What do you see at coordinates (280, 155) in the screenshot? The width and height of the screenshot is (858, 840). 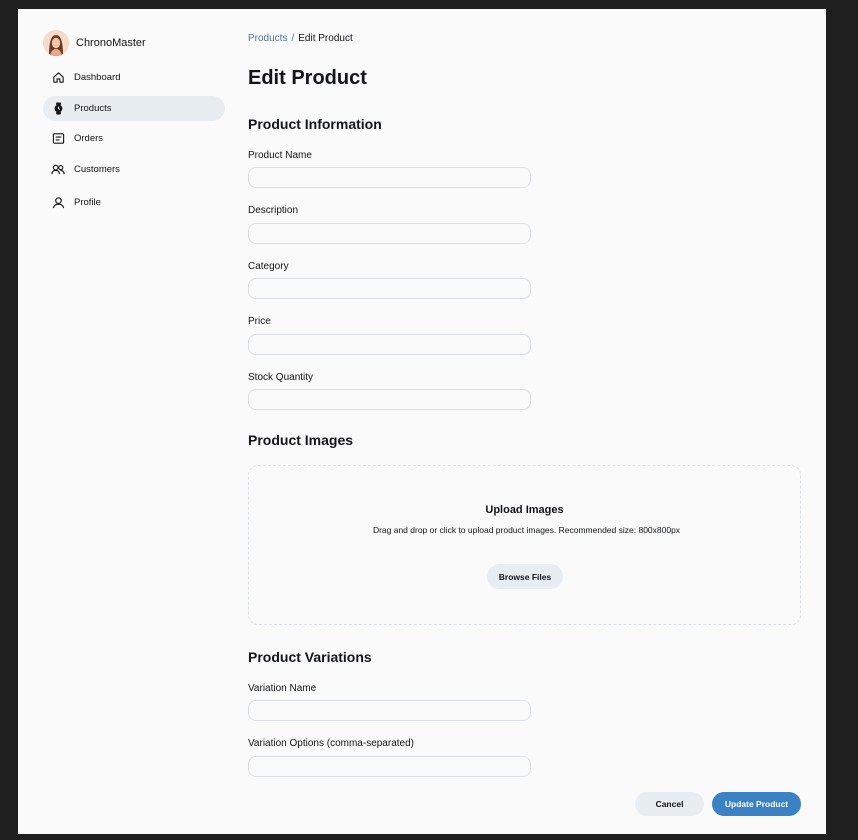 I see `product-name-label: Product Name` at bounding box center [280, 155].